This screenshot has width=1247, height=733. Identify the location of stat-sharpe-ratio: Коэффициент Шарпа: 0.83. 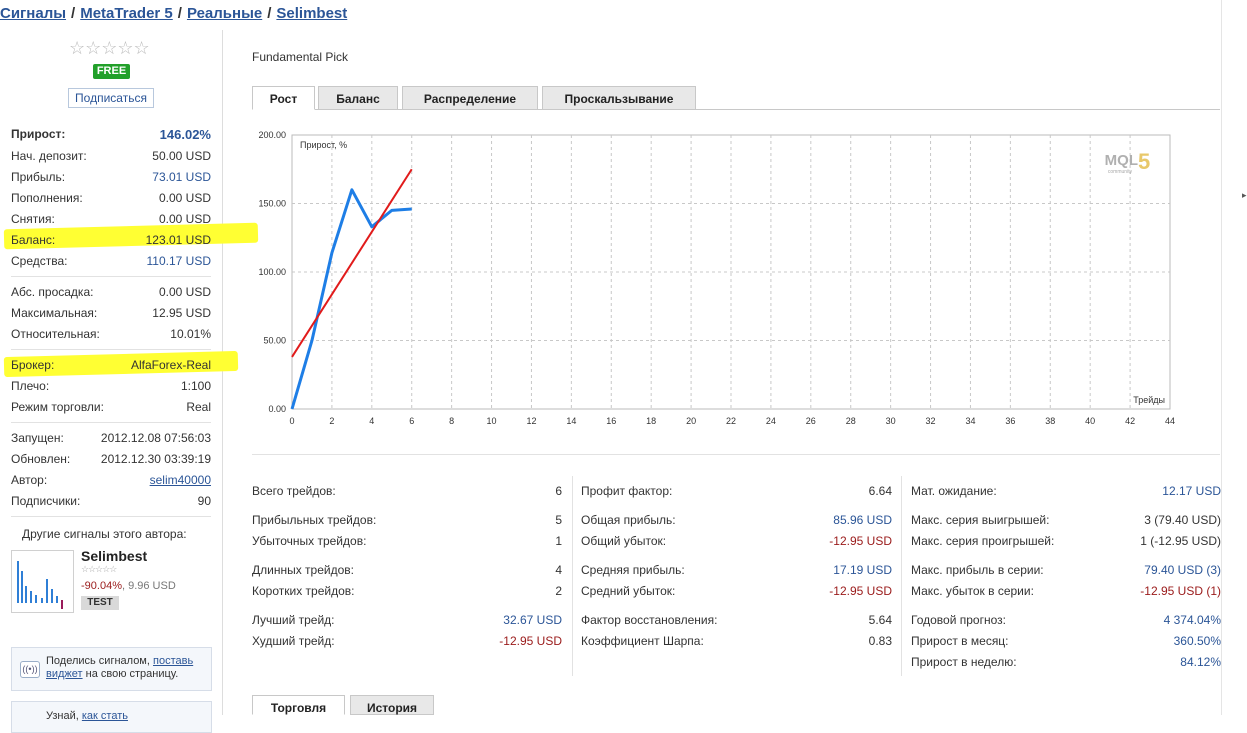
(736, 642).